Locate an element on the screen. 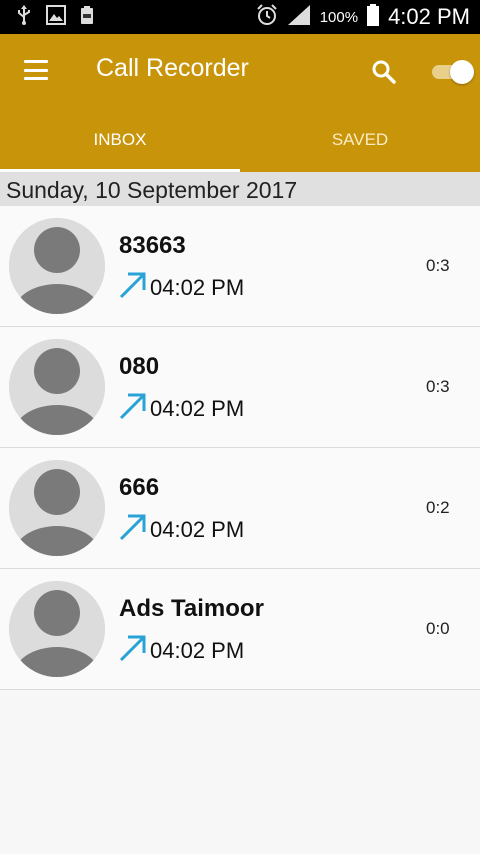 The image size is (480, 854). tab-saved-label: SAVED is located at coordinates (360, 139).